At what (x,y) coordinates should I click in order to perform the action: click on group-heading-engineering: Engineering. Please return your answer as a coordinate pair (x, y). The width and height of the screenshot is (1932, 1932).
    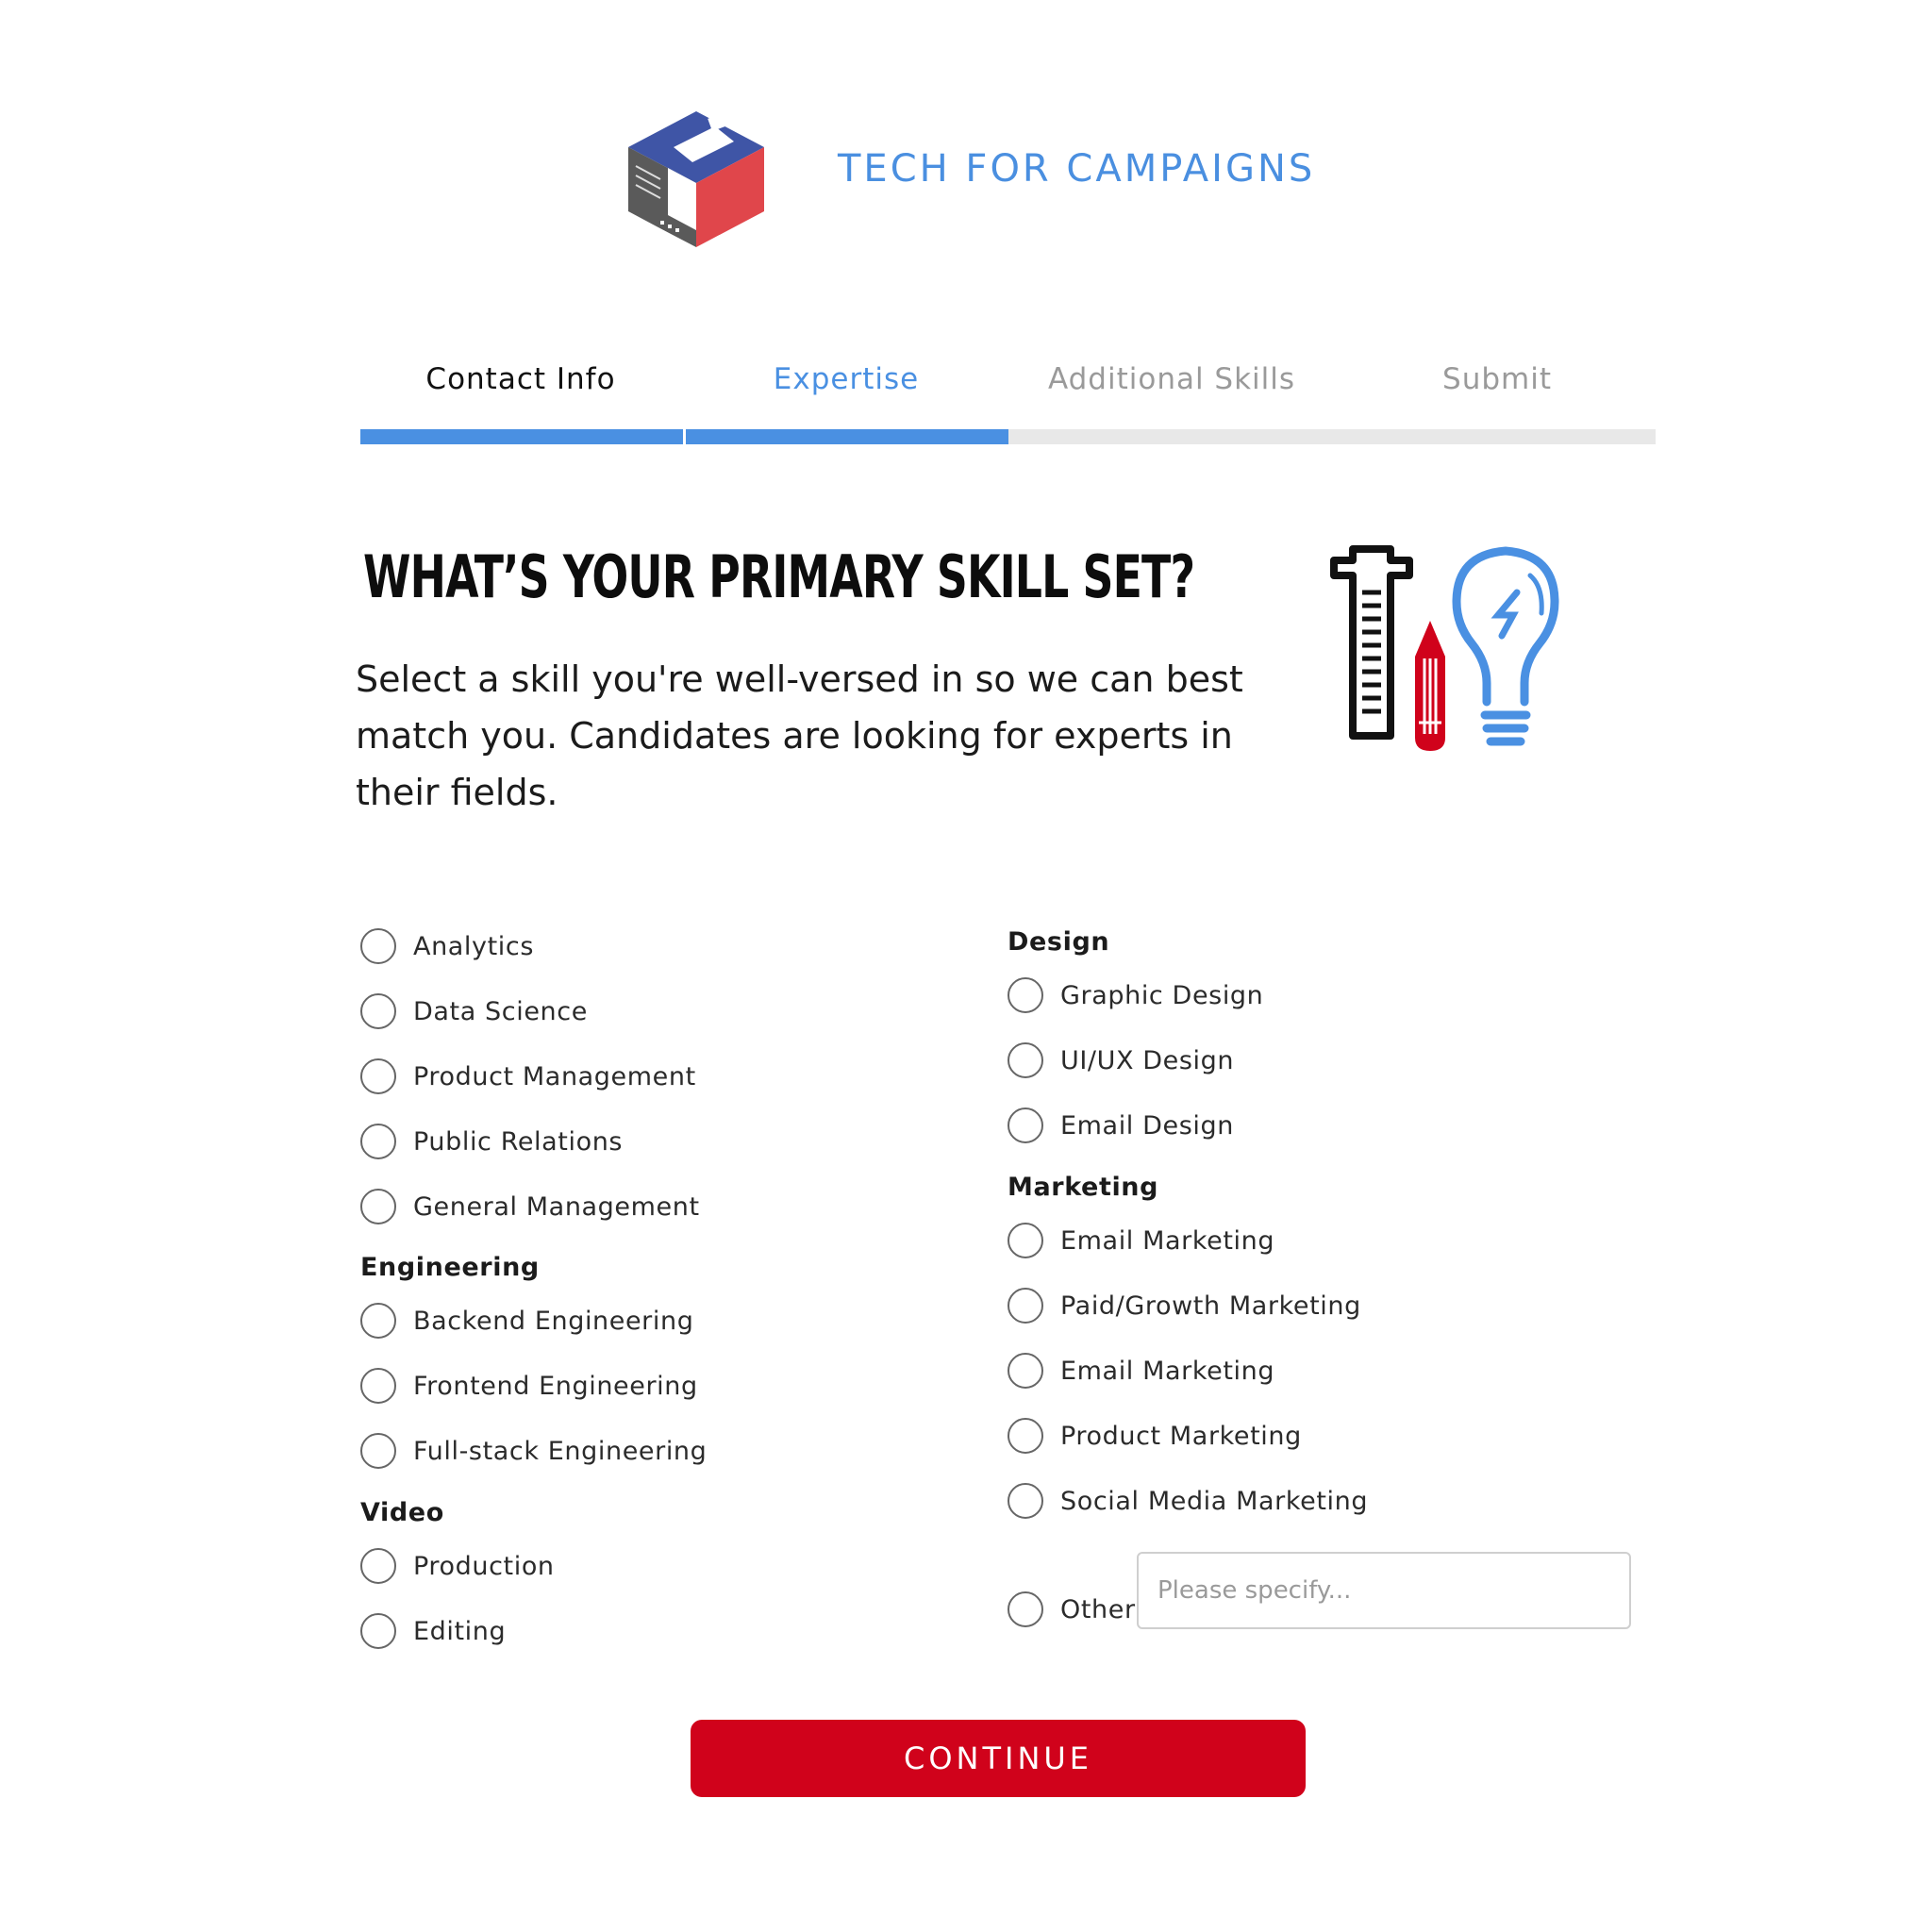
    Looking at the image, I should click on (450, 1267).